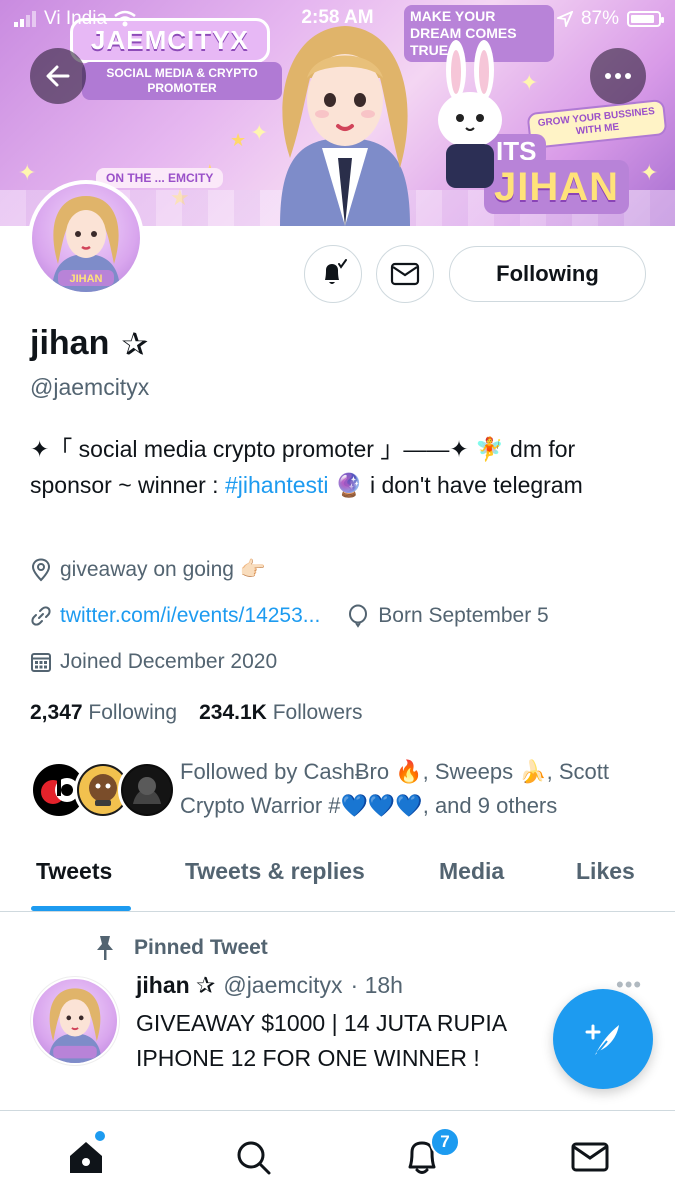 Image resolution: width=675 pixels, height=1200 pixels. Describe the element at coordinates (201, 947) in the screenshot. I see `pinned-label-text: Pinned Tweet` at that location.